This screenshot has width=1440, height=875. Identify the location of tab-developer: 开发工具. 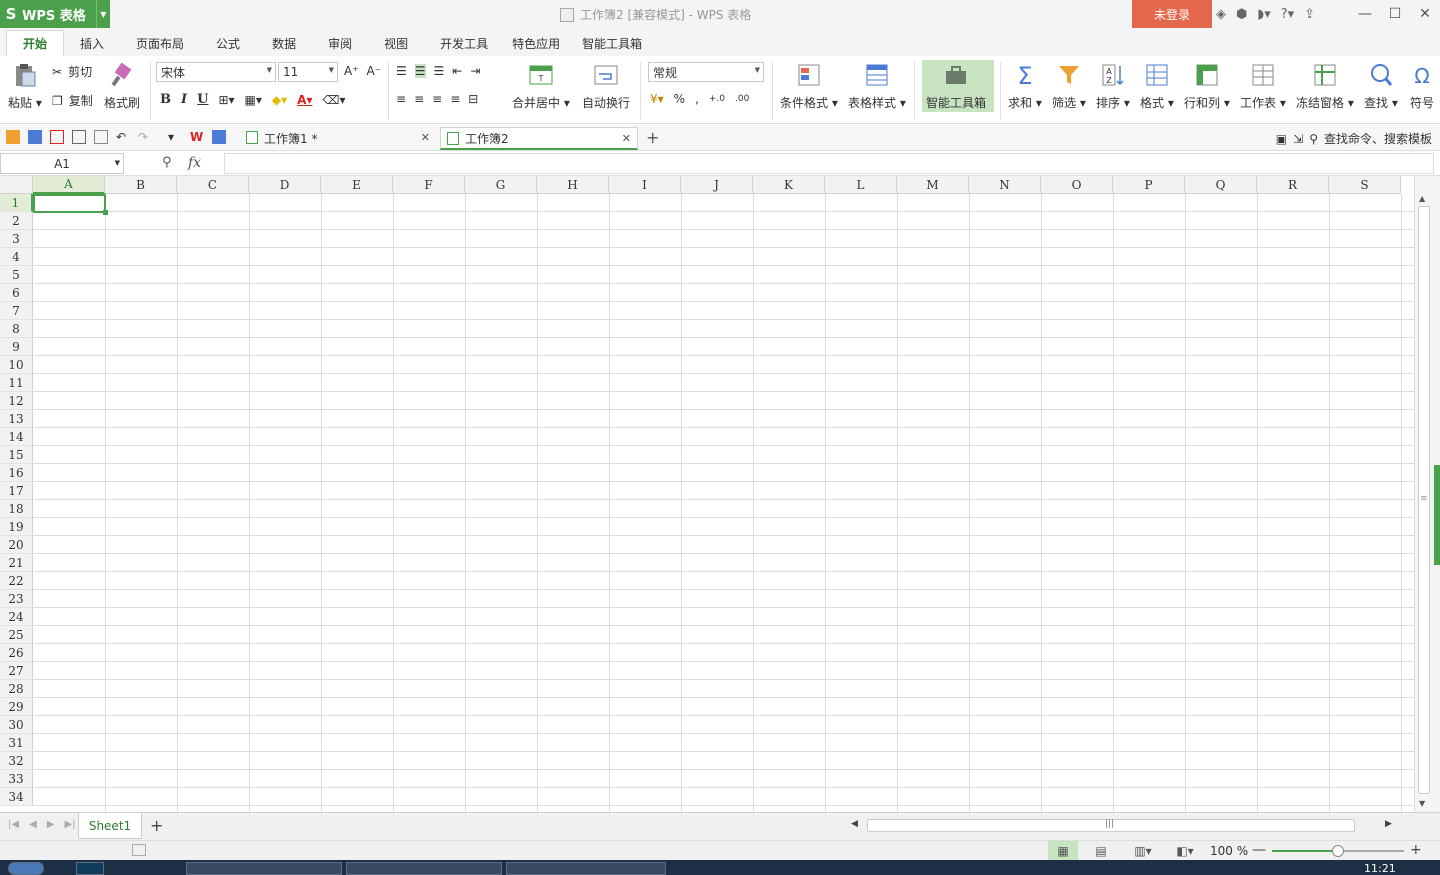
(464, 43).